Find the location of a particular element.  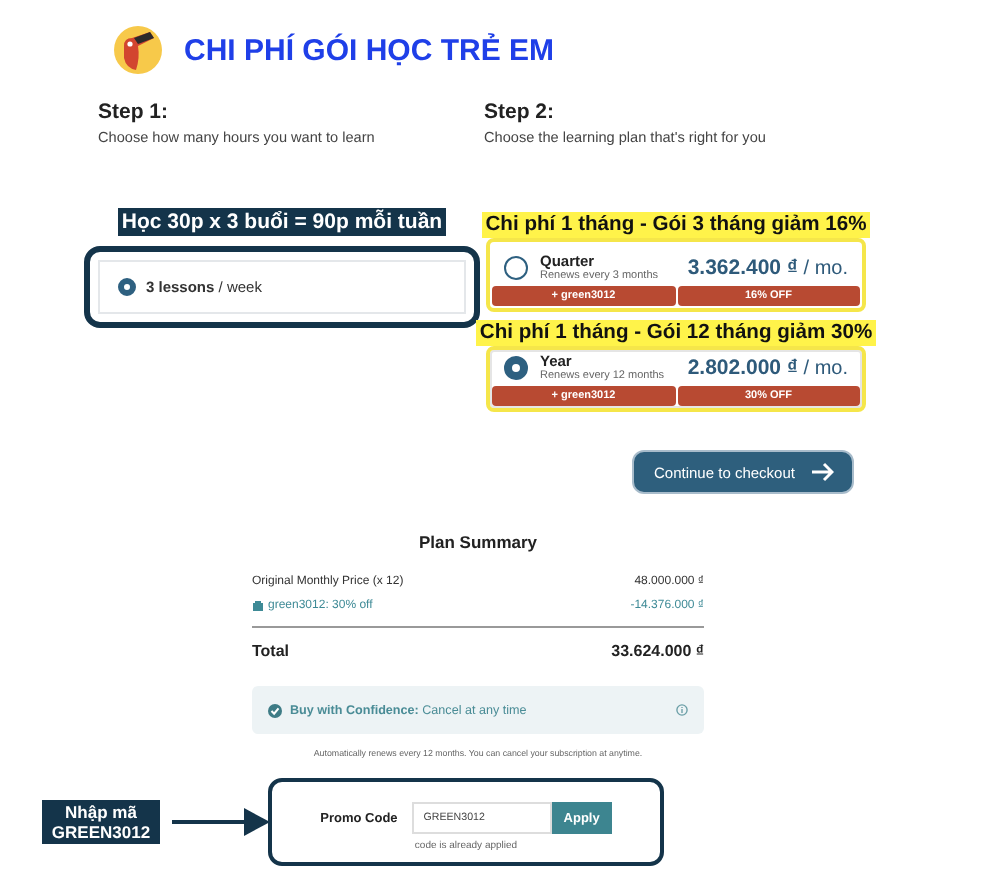

annotation-label: Học 30p x 3 buổi = 90p mỗi tuần is located at coordinates (282, 222).